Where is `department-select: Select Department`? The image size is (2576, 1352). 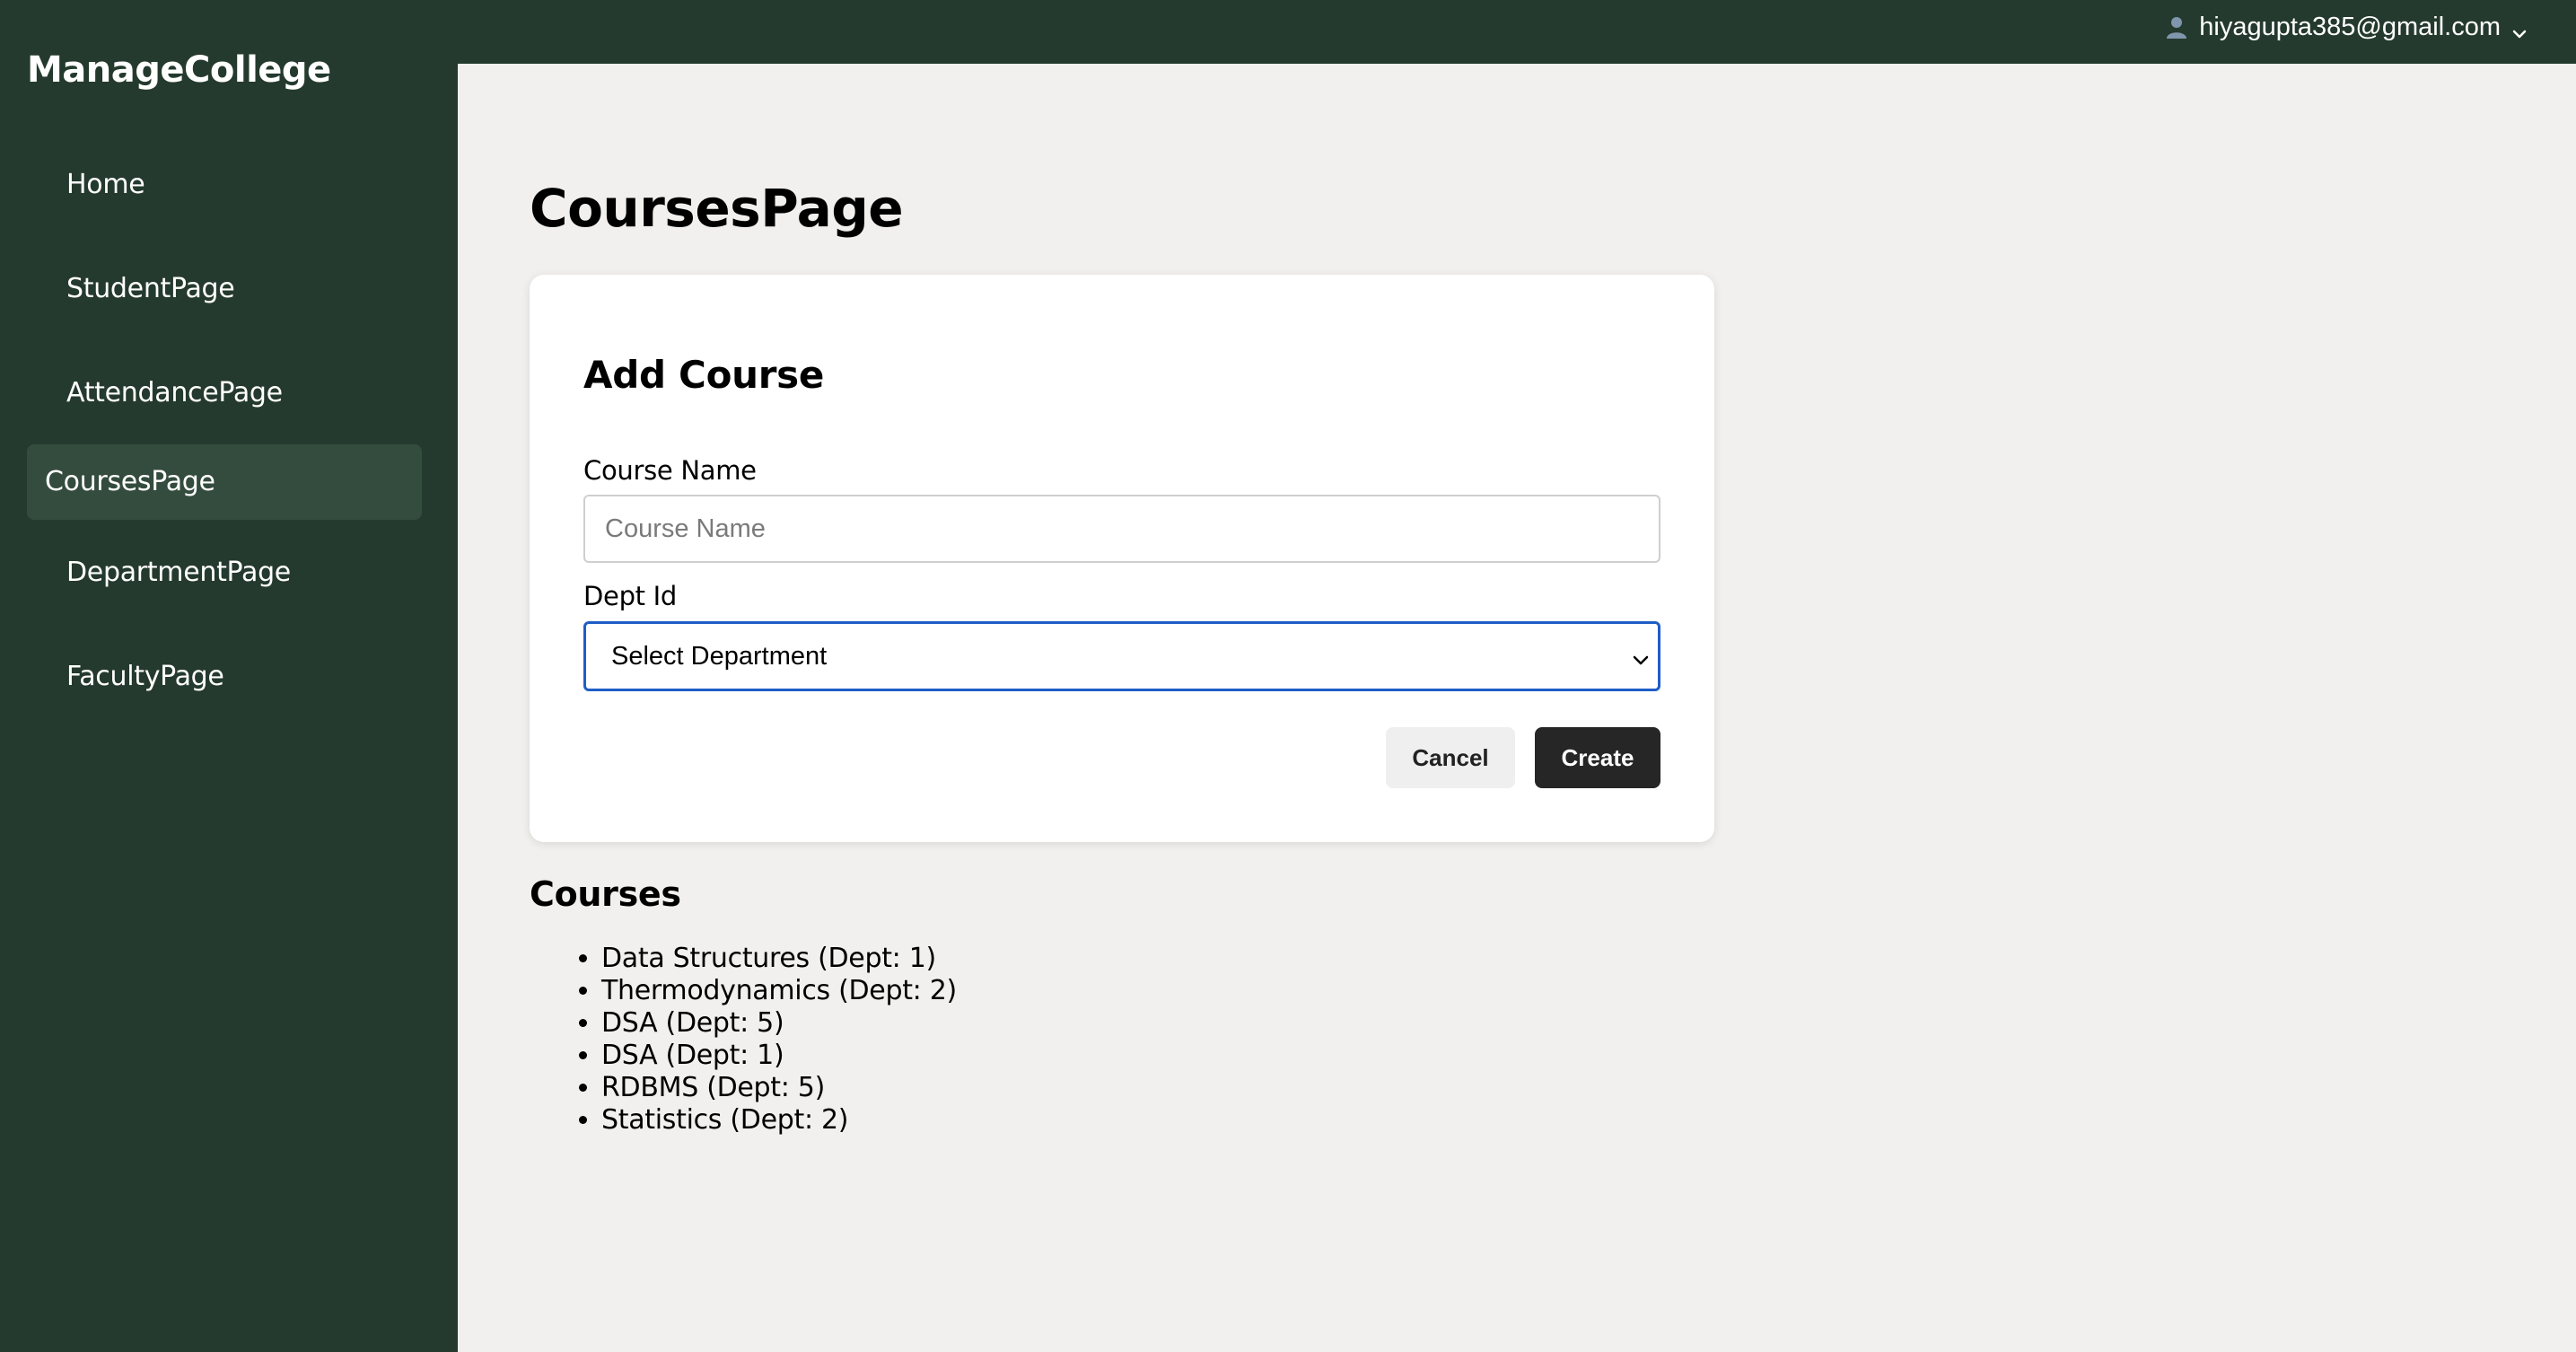 department-select: Select Department is located at coordinates (1121, 656).